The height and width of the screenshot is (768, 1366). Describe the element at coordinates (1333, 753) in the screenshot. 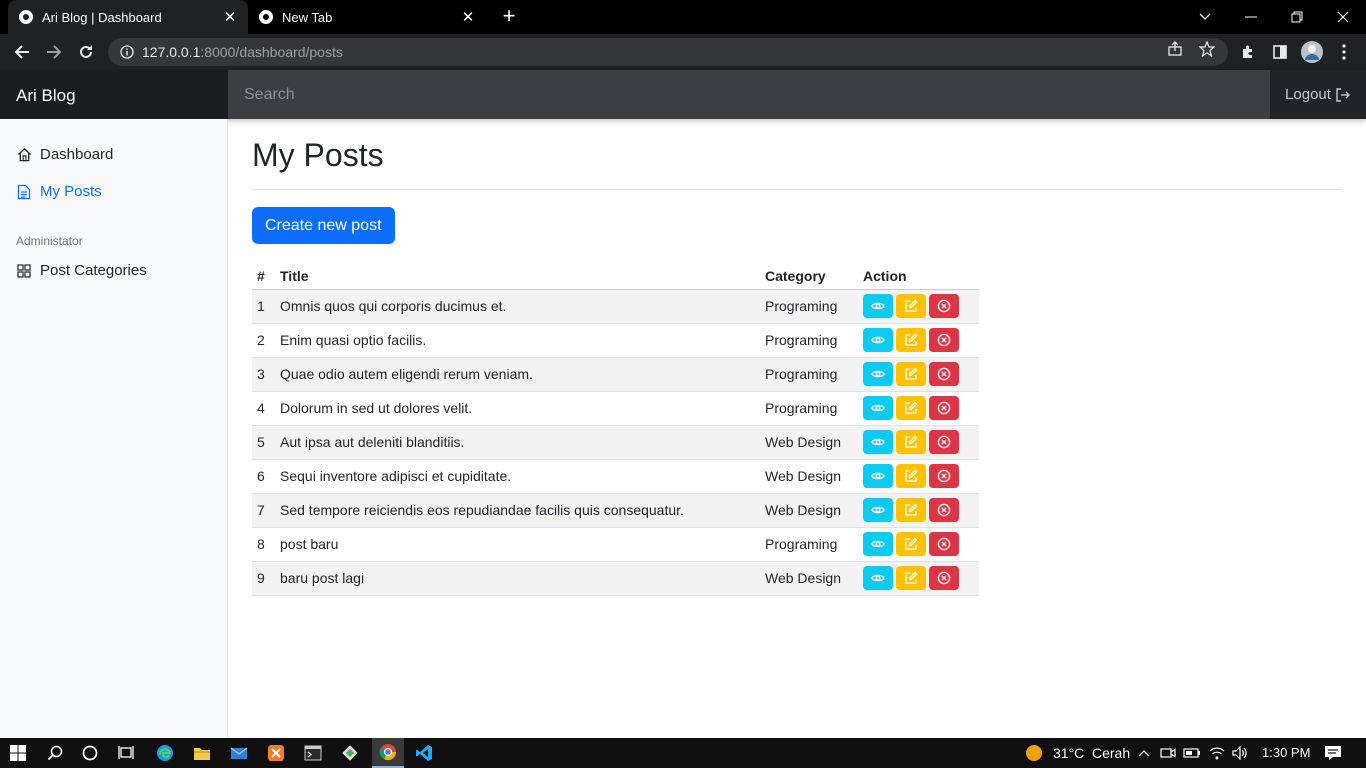

I see `notifications-icon` at that location.